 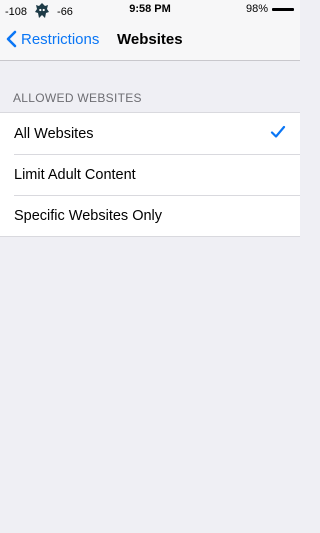 I want to click on option-label: Specific Websites Only, so click(x=88, y=215).